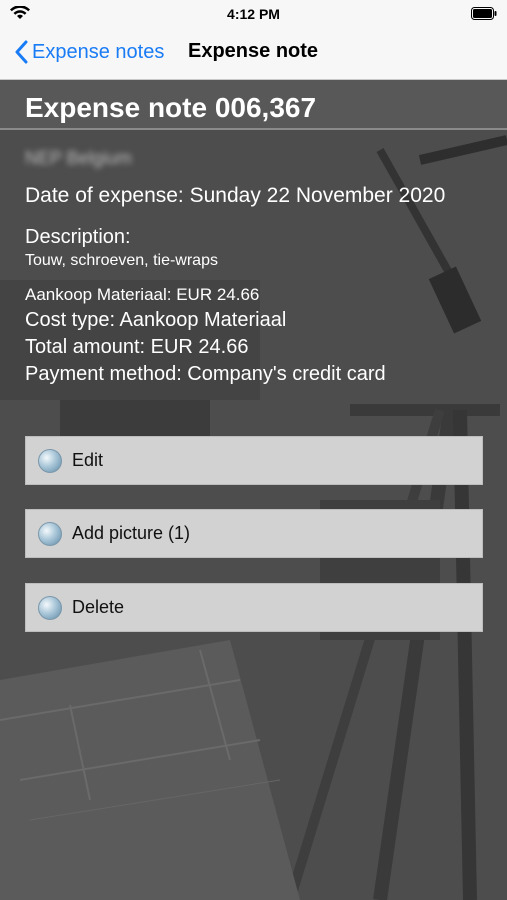 The image size is (507, 900). Describe the element at coordinates (254, 607) in the screenshot. I see `delete-button: Delete` at that location.